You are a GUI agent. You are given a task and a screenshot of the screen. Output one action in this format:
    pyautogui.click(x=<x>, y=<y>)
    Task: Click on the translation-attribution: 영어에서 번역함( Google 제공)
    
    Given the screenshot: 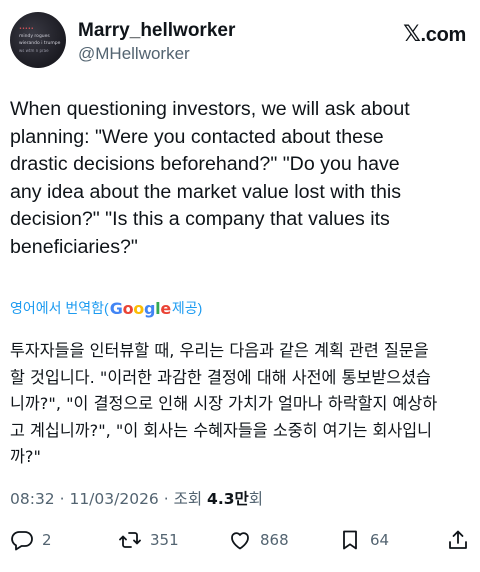 What is the action you would take?
    pyautogui.click(x=106, y=308)
    